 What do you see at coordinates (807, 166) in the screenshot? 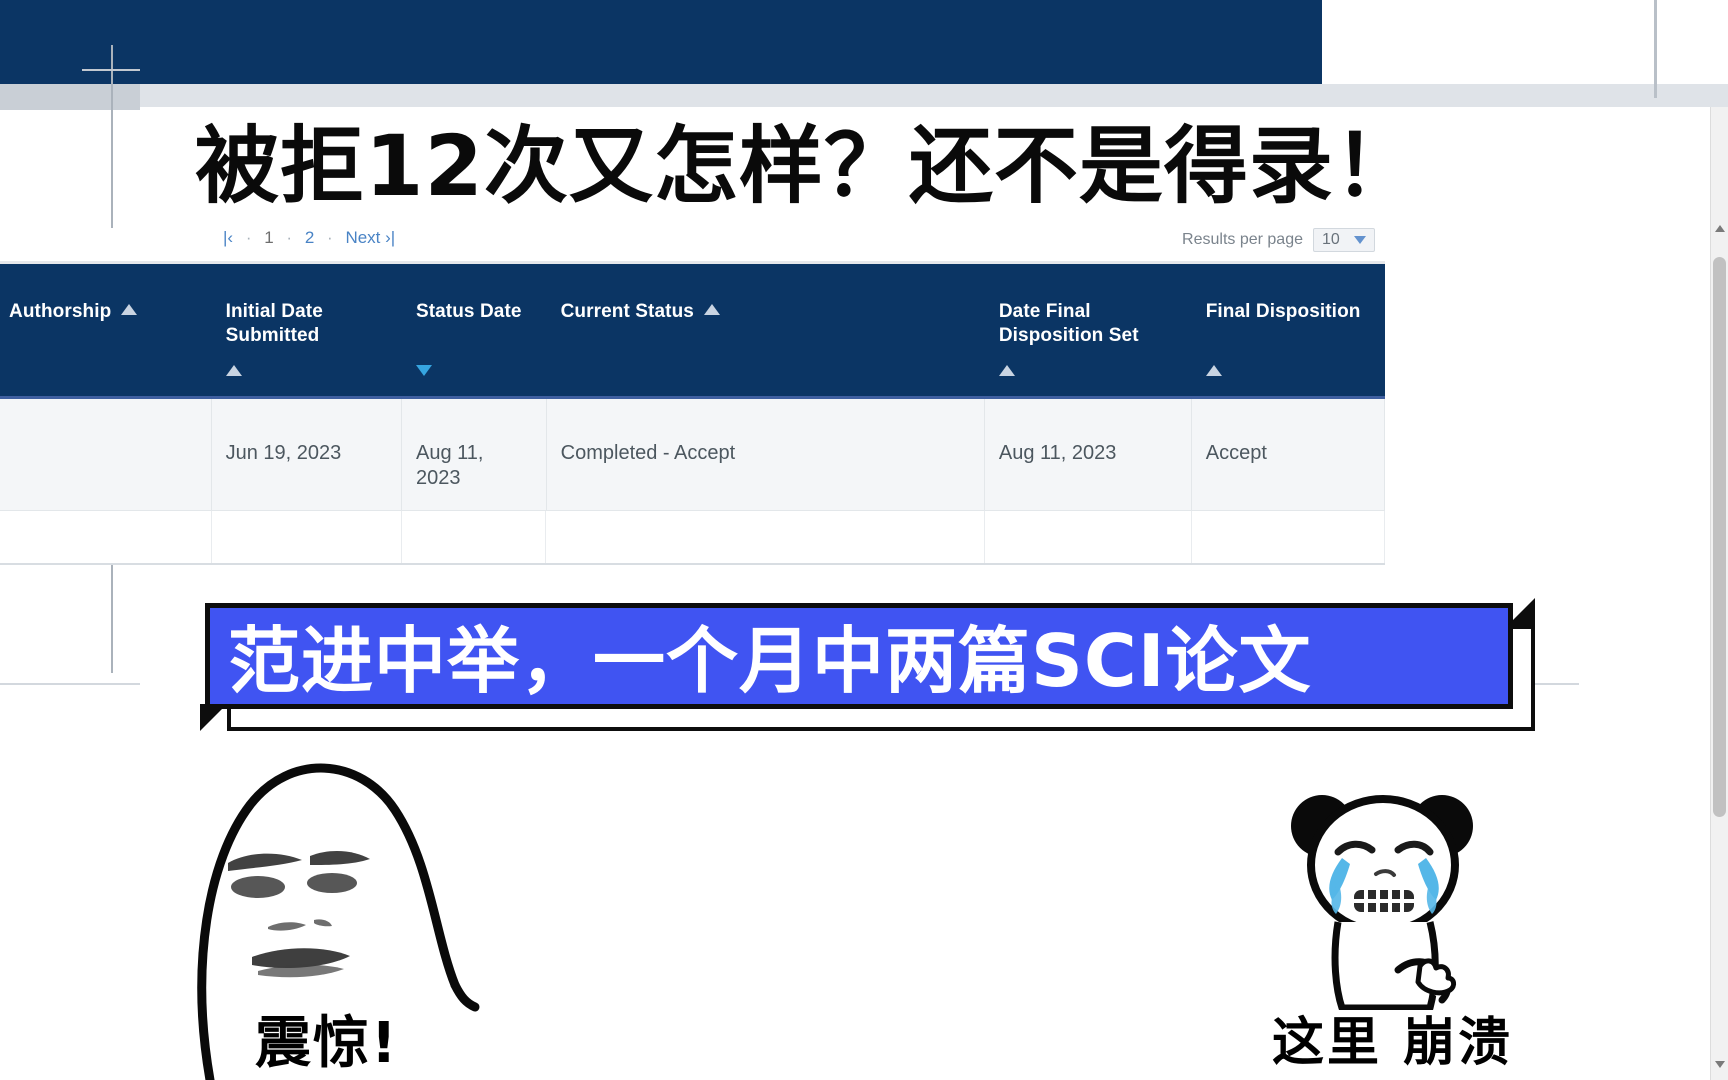
I see `page-title: 被拒12次又怎样？还不是得录！` at bounding box center [807, 166].